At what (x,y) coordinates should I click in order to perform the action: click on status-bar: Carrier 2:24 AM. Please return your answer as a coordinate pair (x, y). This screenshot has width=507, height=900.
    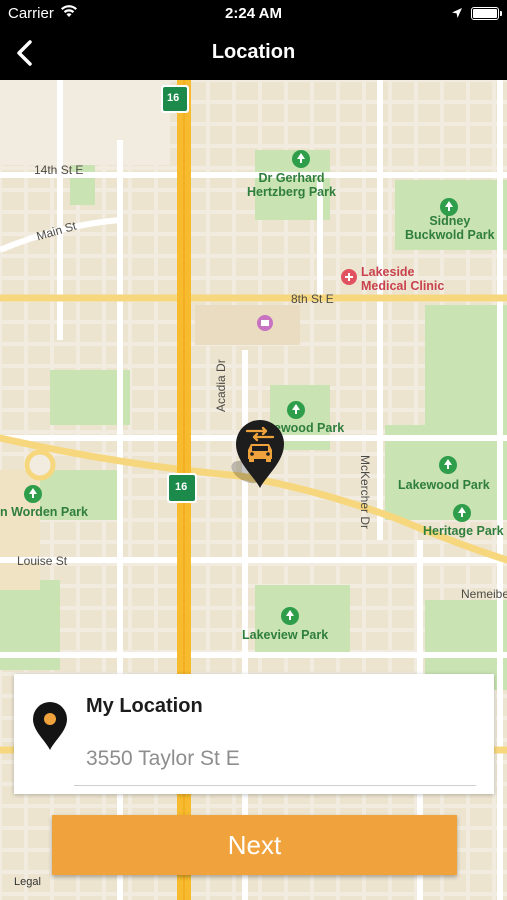
    Looking at the image, I should click on (253, 14).